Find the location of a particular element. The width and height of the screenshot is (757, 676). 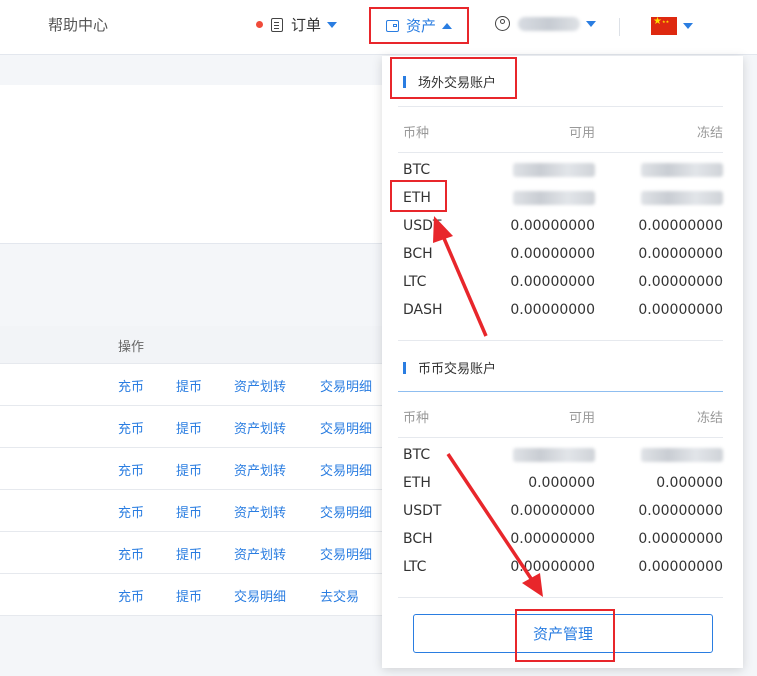

nav-user-menu is located at coordinates (545, 23).